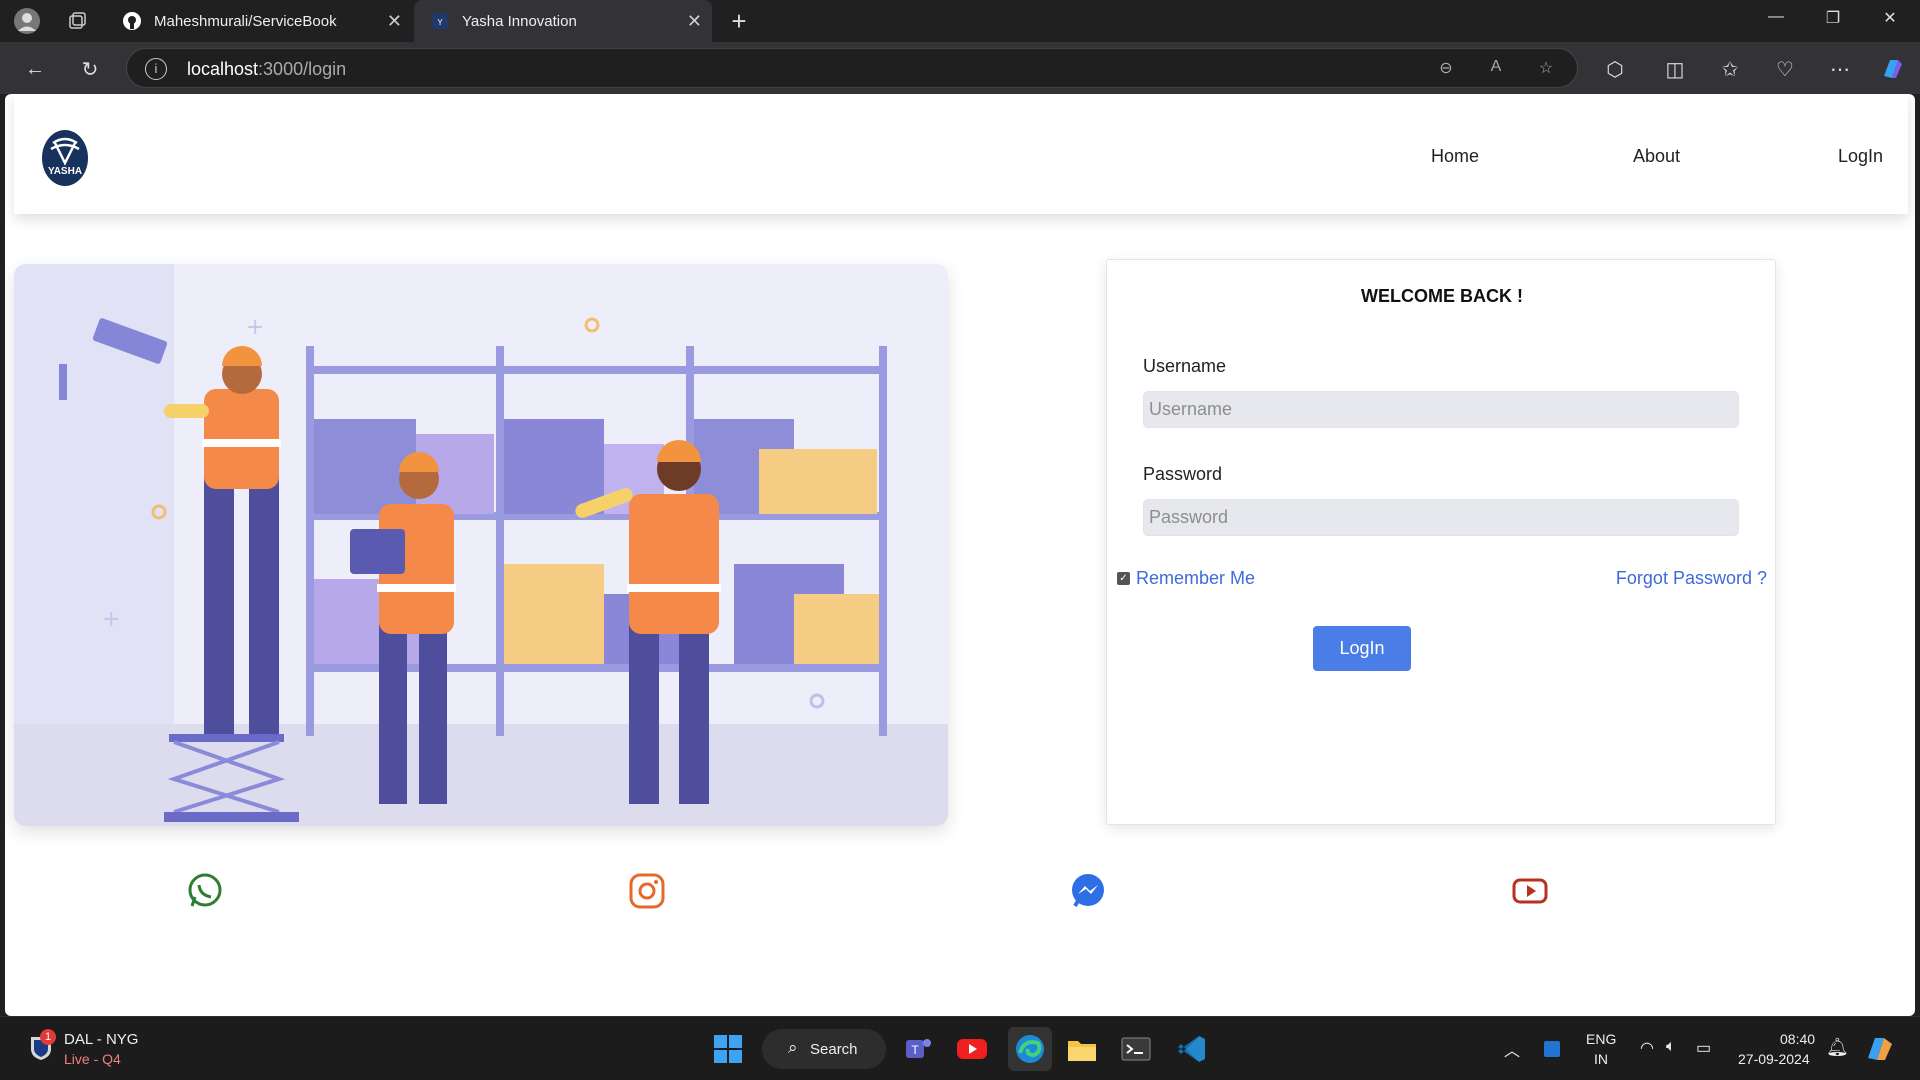  Describe the element at coordinates (1546, 69) in the screenshot. I see `favorite-star-icon: ☆` at that location.